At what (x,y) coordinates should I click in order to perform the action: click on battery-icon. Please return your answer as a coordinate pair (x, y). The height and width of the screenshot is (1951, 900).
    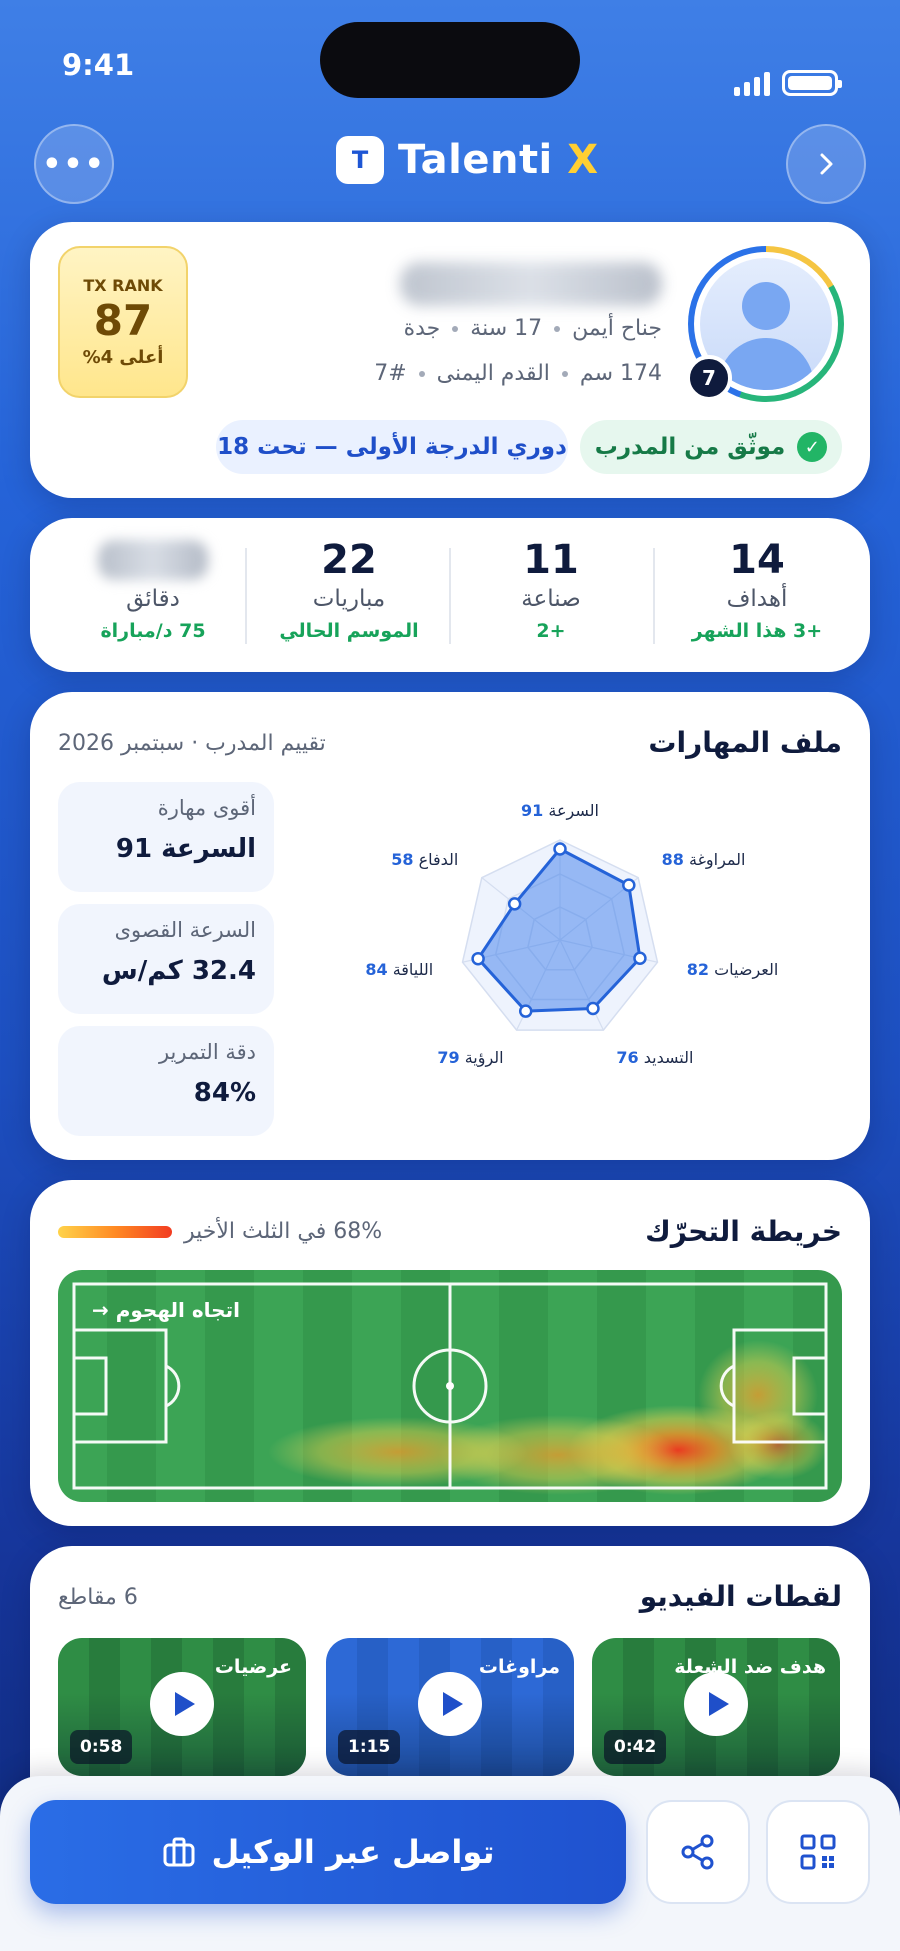
    Looking at the image, I should click on (812, 83).